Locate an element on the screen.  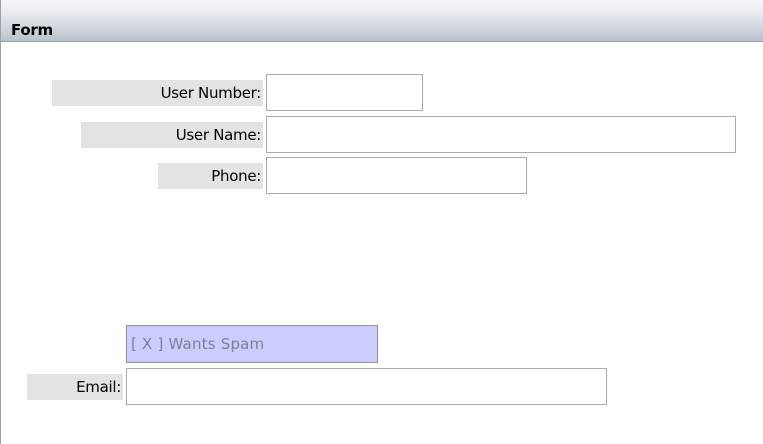
wants-spam-checkbox: [ X ] Wants Spam is located at coordinates (252, 344).